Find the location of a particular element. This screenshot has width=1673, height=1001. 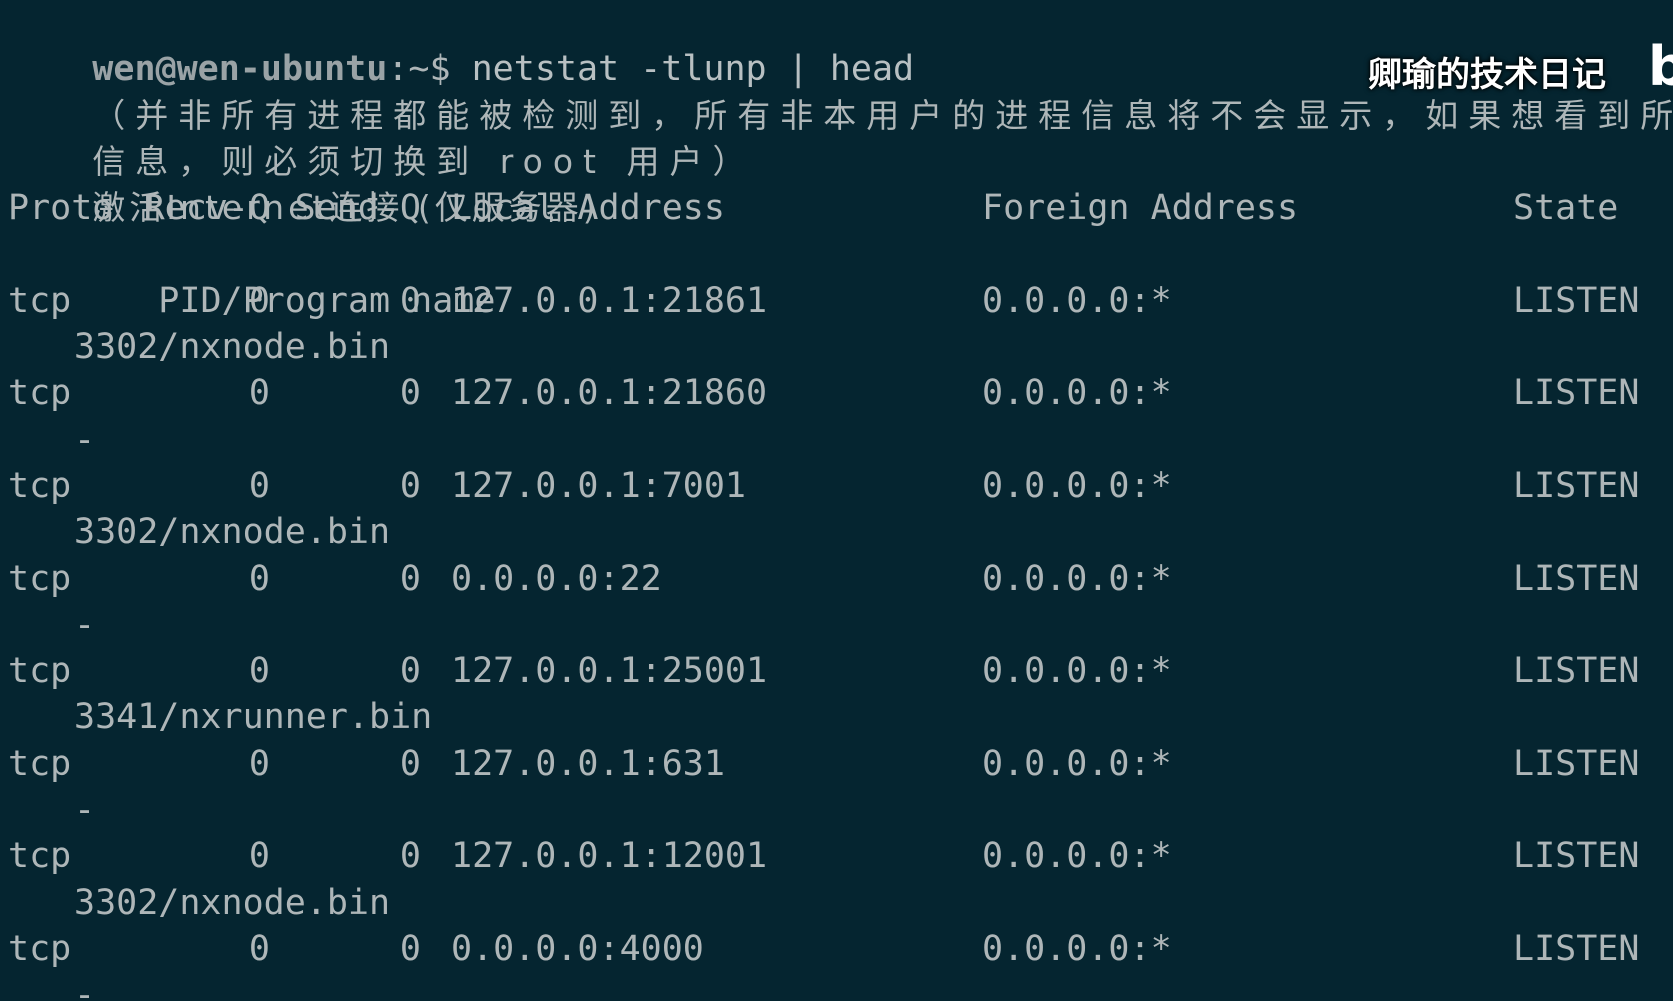

table-row: tcp 0 0 0.0.0.0:4000 0.0.0.0:* LISTEN is located at coordinates (840, 949).